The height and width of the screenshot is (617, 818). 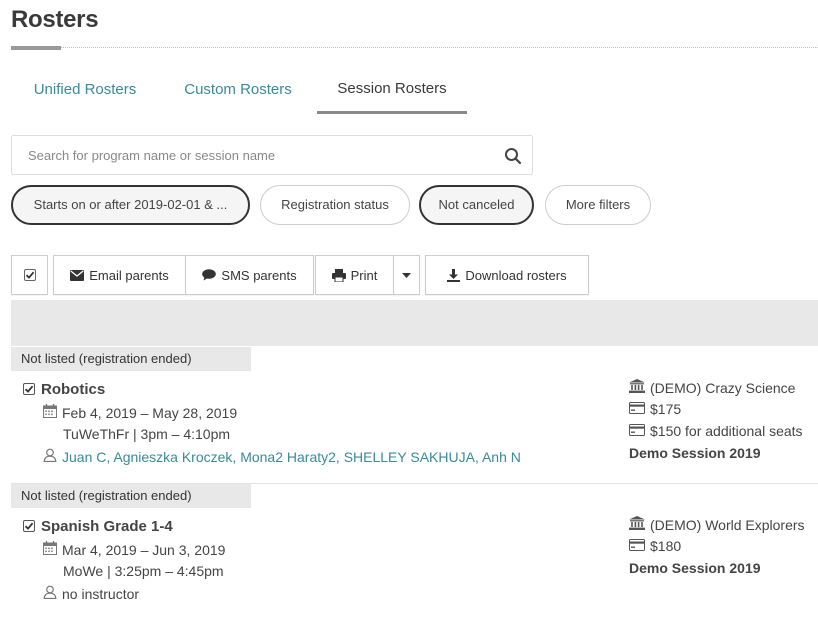 I want to click on additional-seats-line: $150 for additional seats, so click(x=716, y=431).